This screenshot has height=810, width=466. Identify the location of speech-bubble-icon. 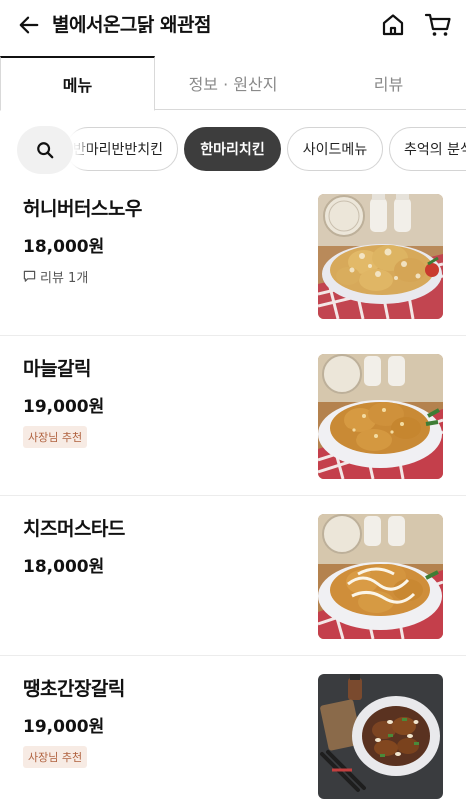
(29, 276).